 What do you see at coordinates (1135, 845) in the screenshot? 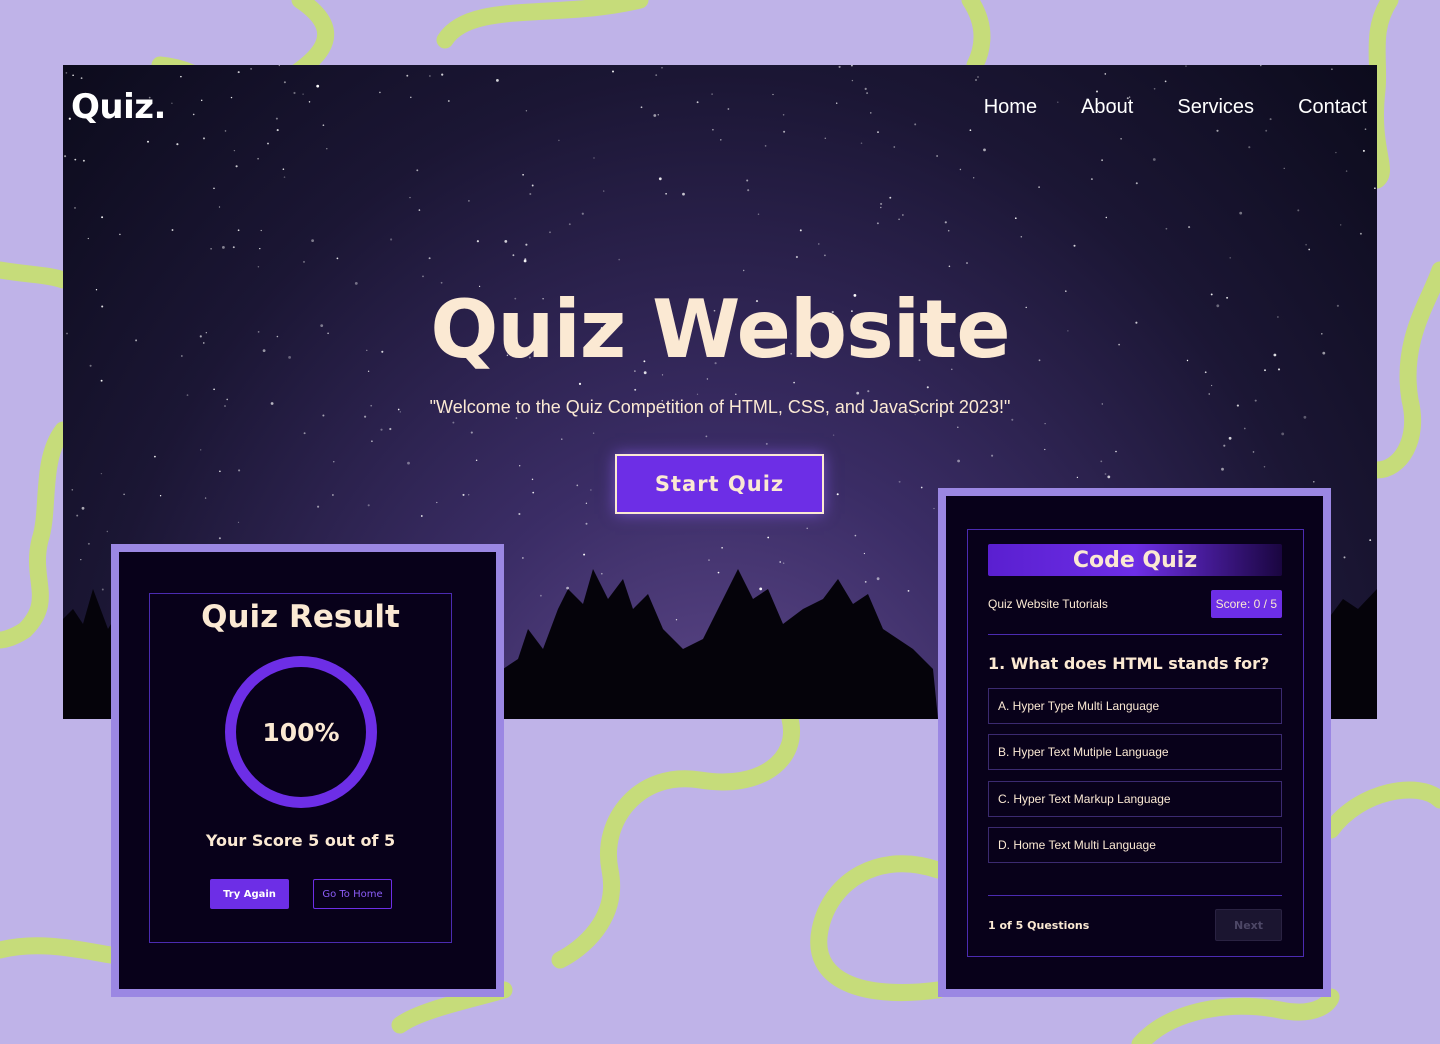
I see `option-d: D. Home Text Multi Language` at bounding box center [1135, 845].